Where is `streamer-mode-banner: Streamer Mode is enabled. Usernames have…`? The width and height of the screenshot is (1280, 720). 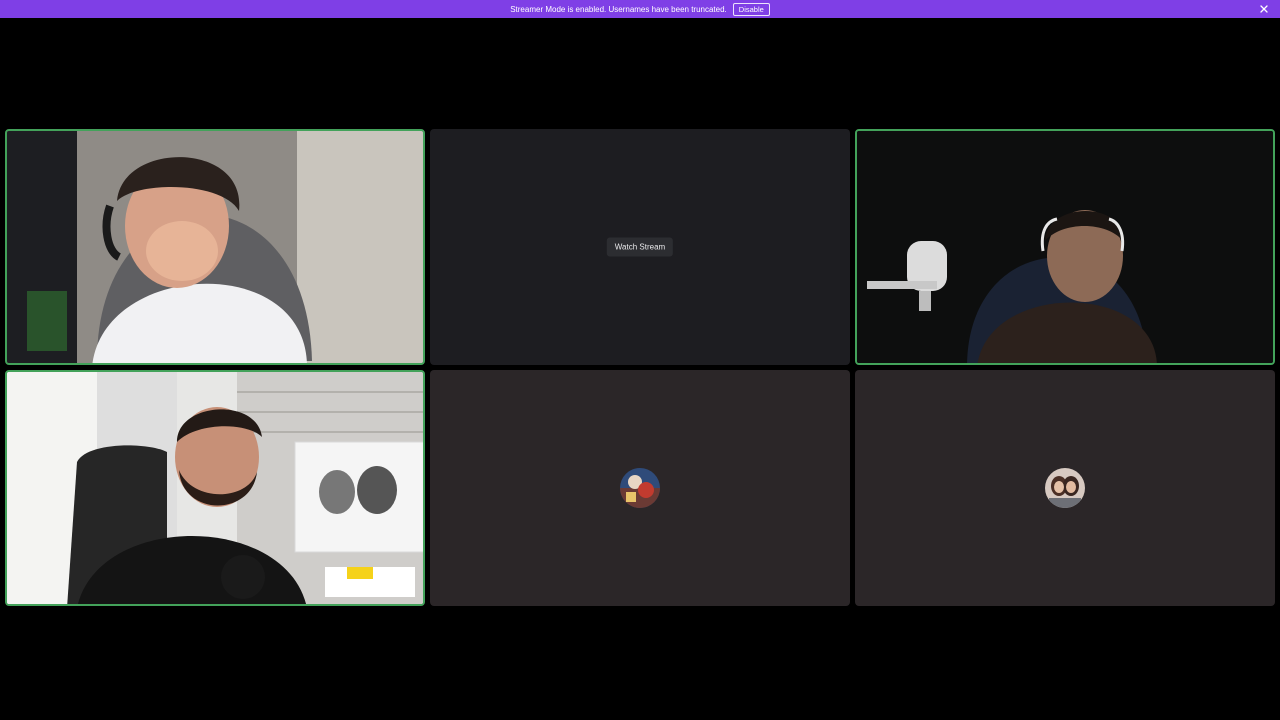
streamer-mode-banner: Streamer Mode is enabled. Usernames have… is located at coordinates (640, 9).